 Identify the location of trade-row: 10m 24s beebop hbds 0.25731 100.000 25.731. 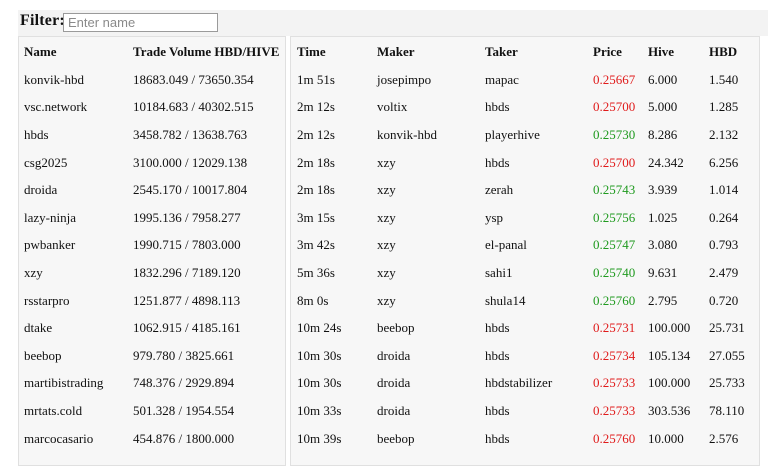
(528, 328).